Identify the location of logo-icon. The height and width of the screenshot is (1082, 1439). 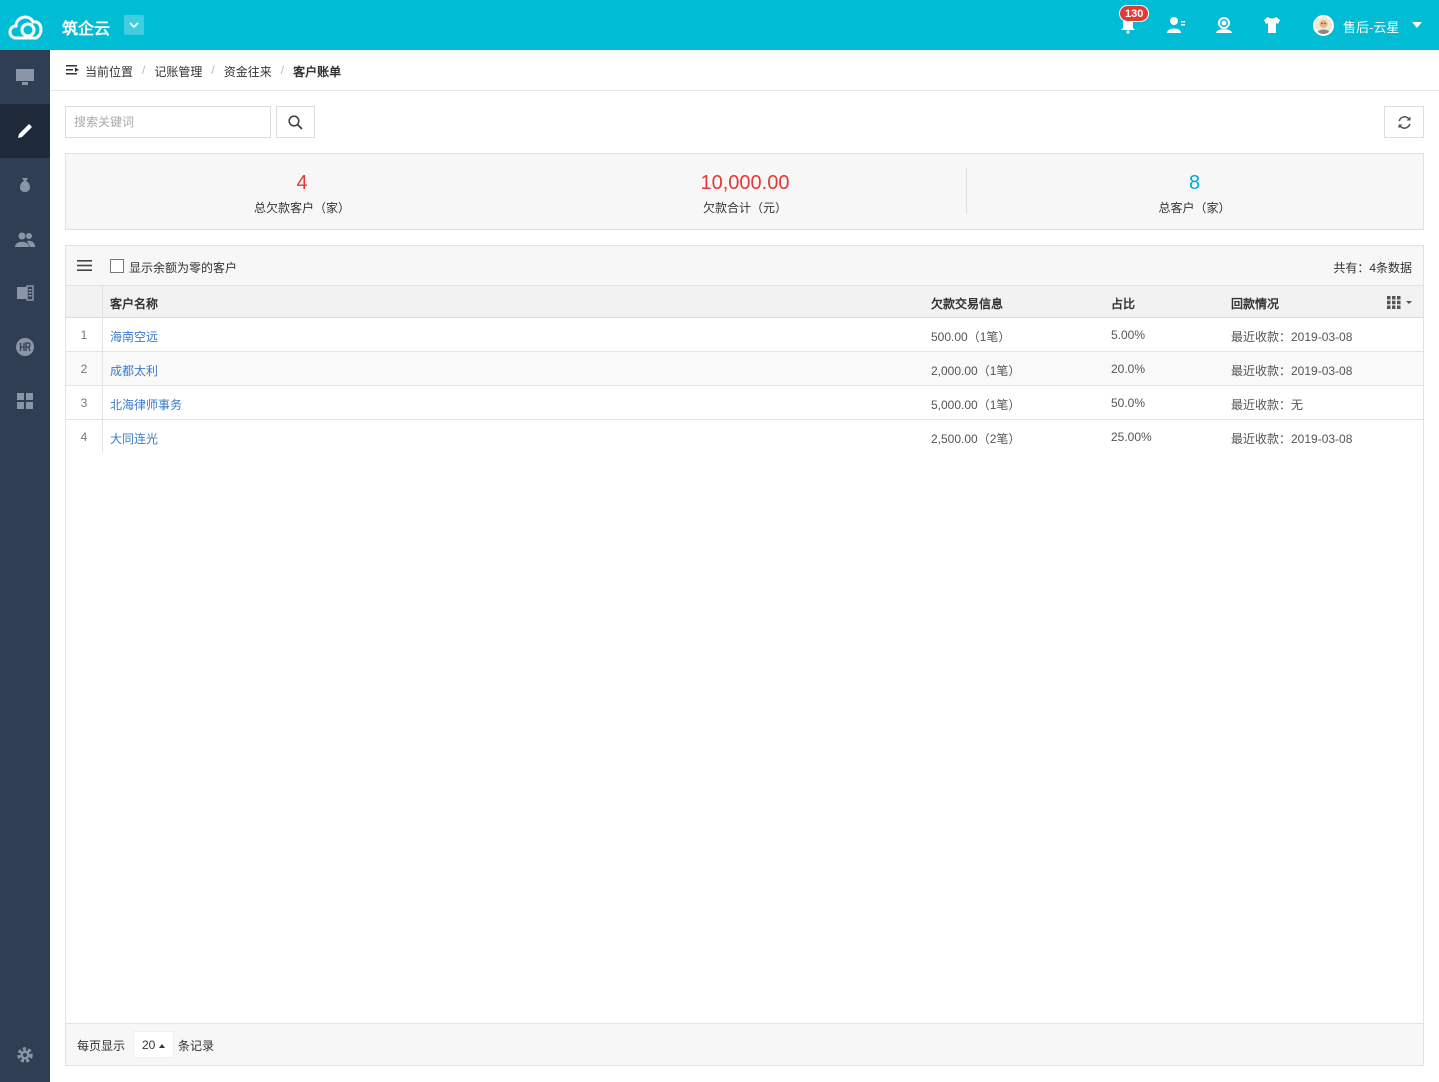
(25, 25).